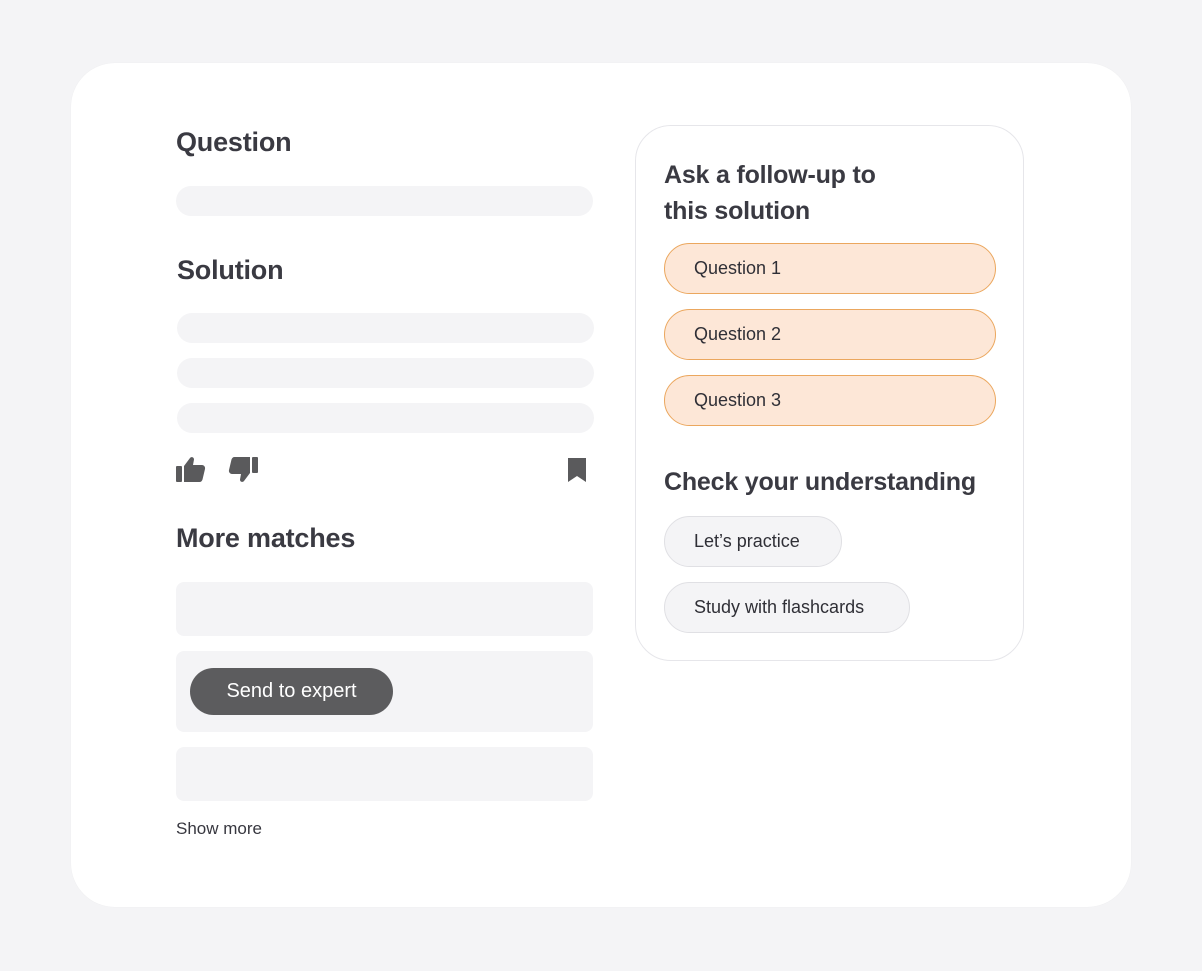 This screenshot has height=971, width=1202. Describe the element at coordinates (234, 142) in the screenshot. I see `question-heading: Question` at that location.